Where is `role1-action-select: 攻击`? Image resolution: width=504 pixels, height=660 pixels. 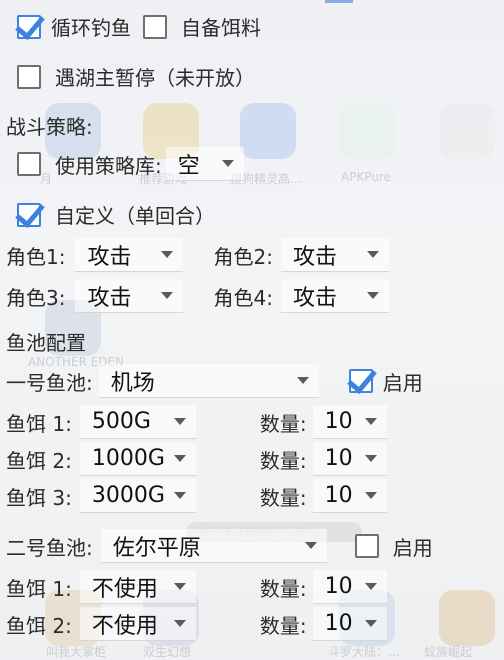
role1-action-select: 攻击 is located at coordinates (129, 255).